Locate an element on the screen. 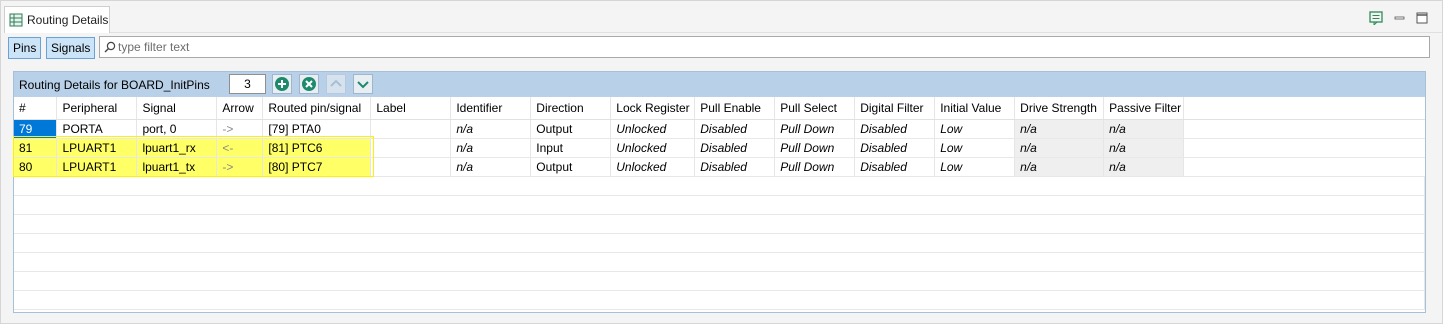 This screenshot has height=324, width=1443. view-toolbar: Pins Signals is located at coordinates (721, 48).